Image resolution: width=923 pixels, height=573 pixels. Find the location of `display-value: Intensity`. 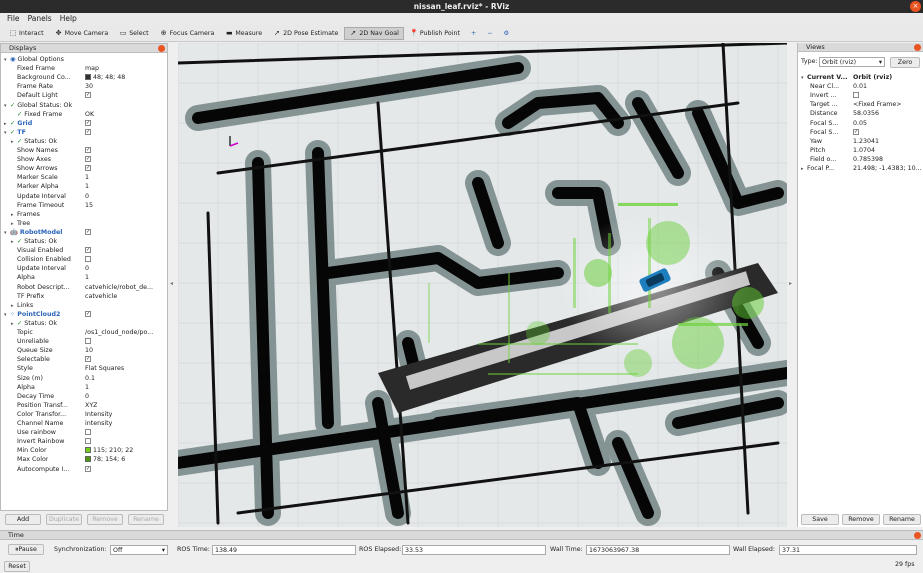

display-value: Intensity is located at coordinates (125, 414).